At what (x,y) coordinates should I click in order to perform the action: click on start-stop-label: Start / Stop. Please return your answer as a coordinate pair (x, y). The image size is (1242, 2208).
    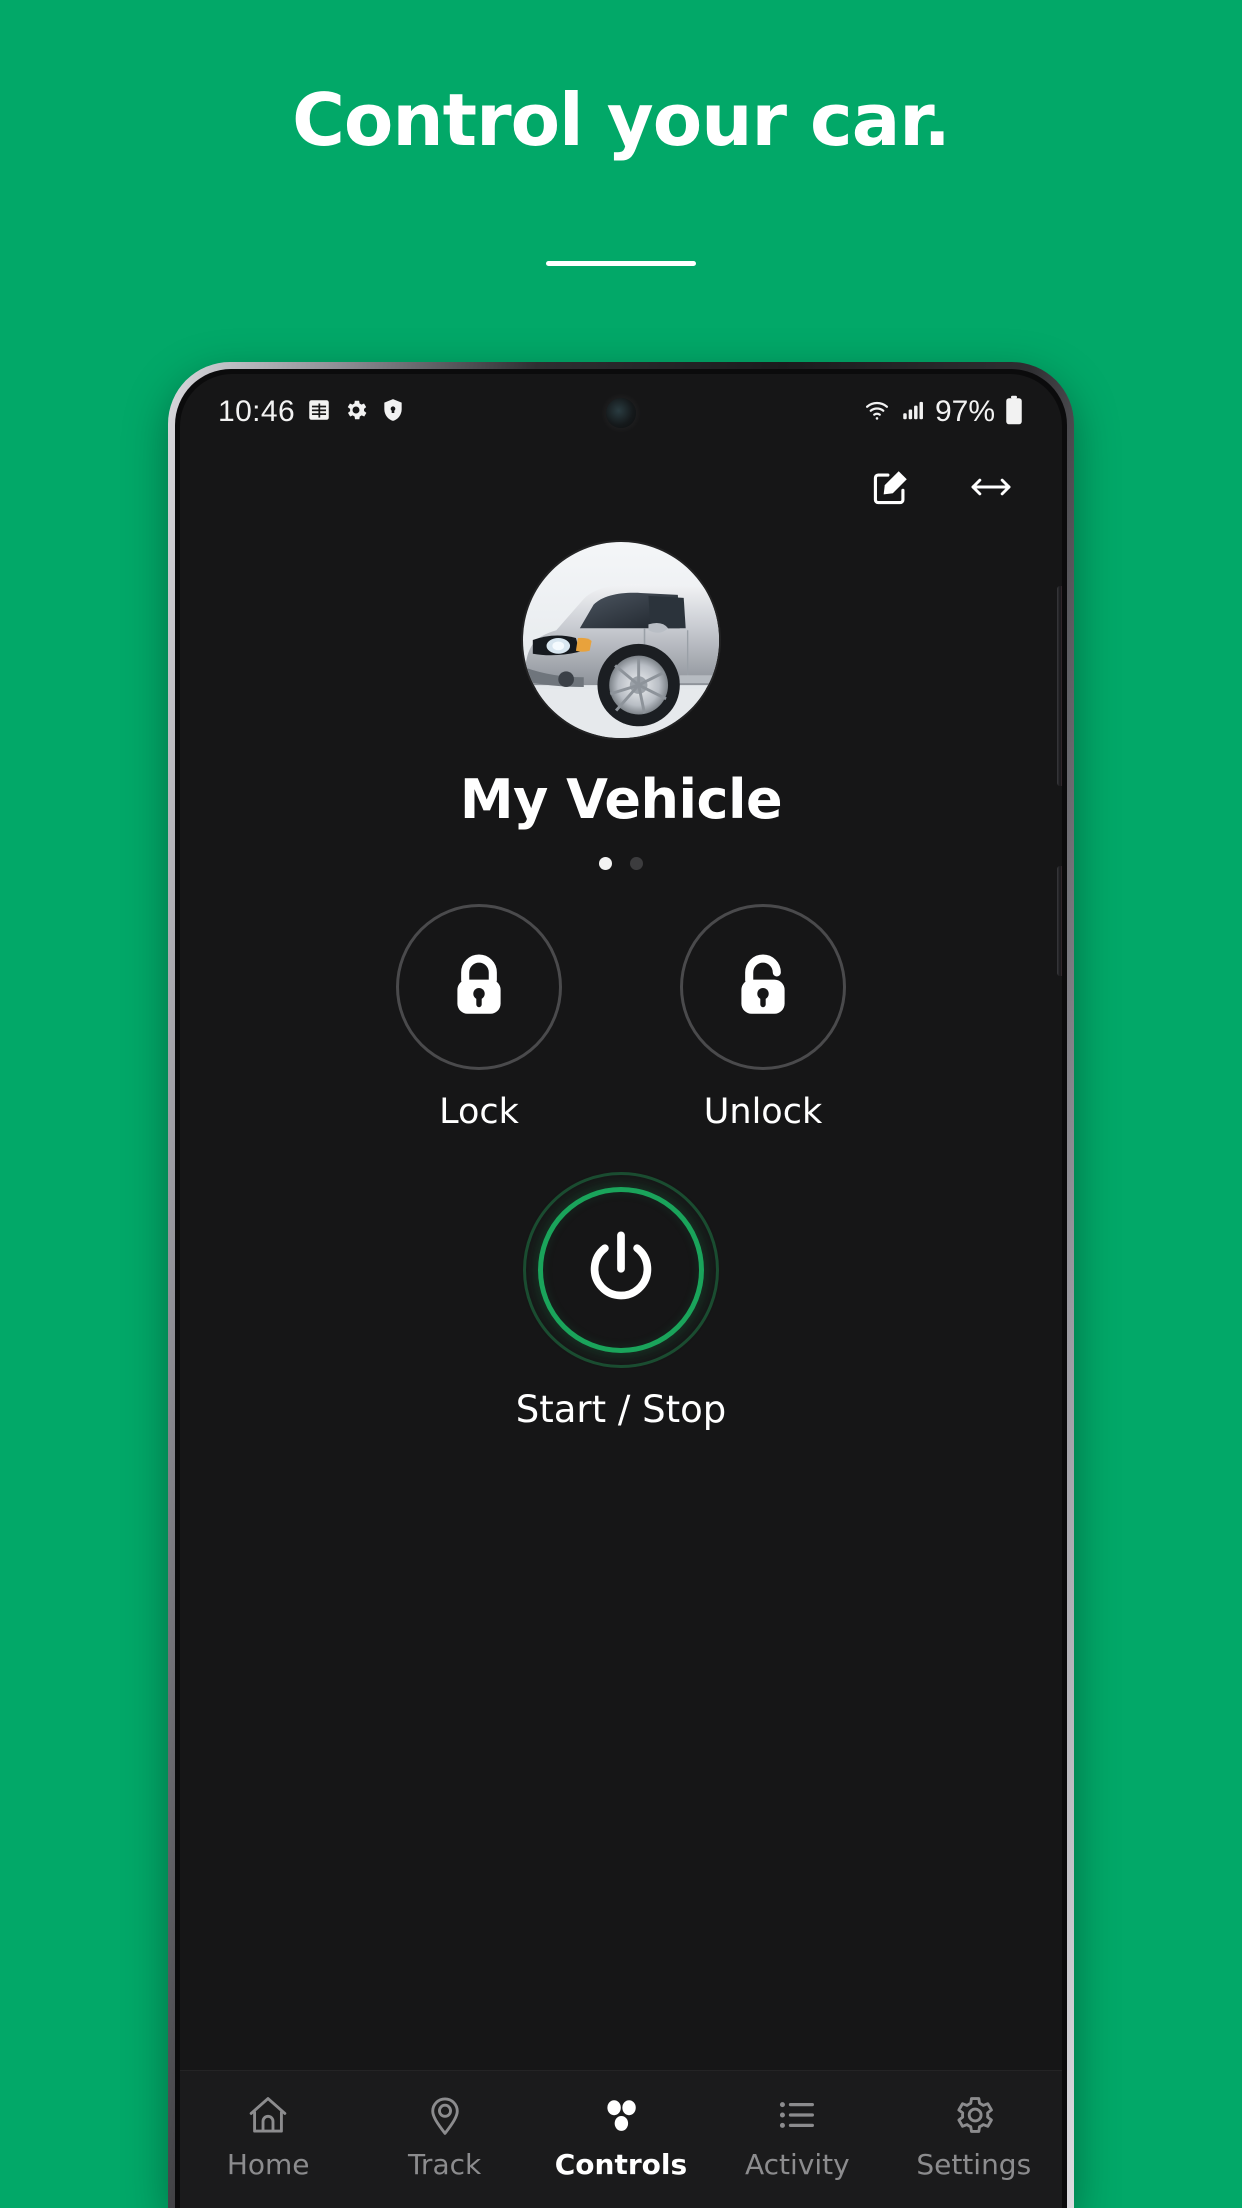
    Looking at the image, I should click on (621, 1409).